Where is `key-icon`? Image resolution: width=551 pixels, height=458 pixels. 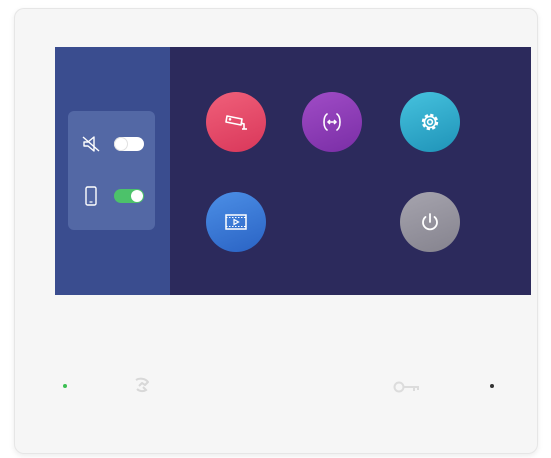
key-icon is located at coordinates (406, 387).